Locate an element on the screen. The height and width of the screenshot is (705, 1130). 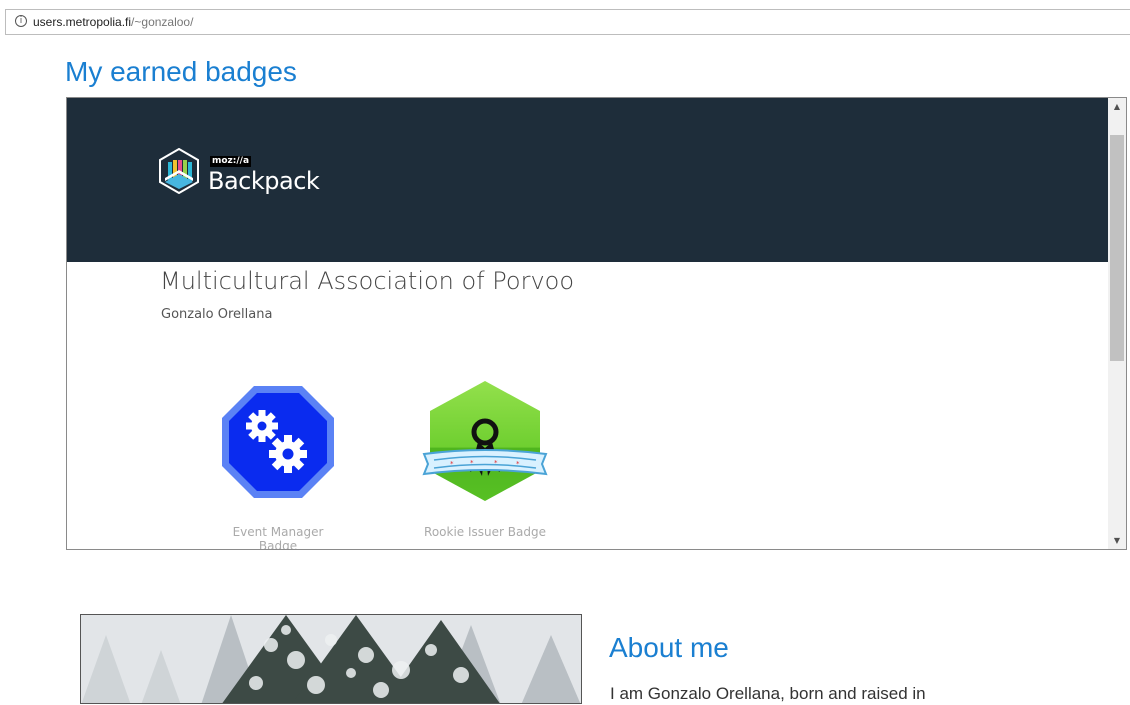
event-manager-badge-icon is located at coordinates (278, 442).